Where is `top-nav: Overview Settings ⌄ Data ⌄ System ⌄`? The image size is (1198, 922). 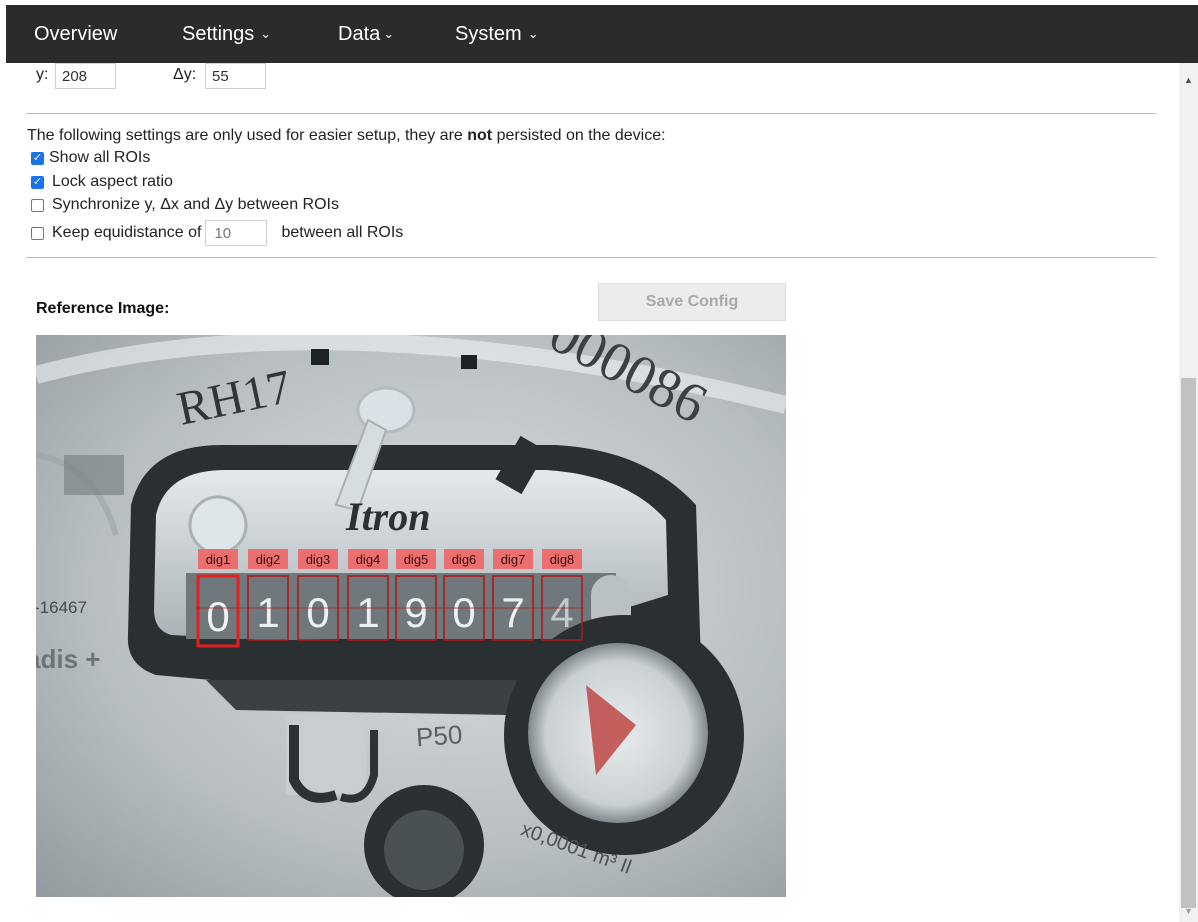 top-nav: Overview Settings ⌄ Data ⌄ System ⌄ is located at coordinates (602, 34).